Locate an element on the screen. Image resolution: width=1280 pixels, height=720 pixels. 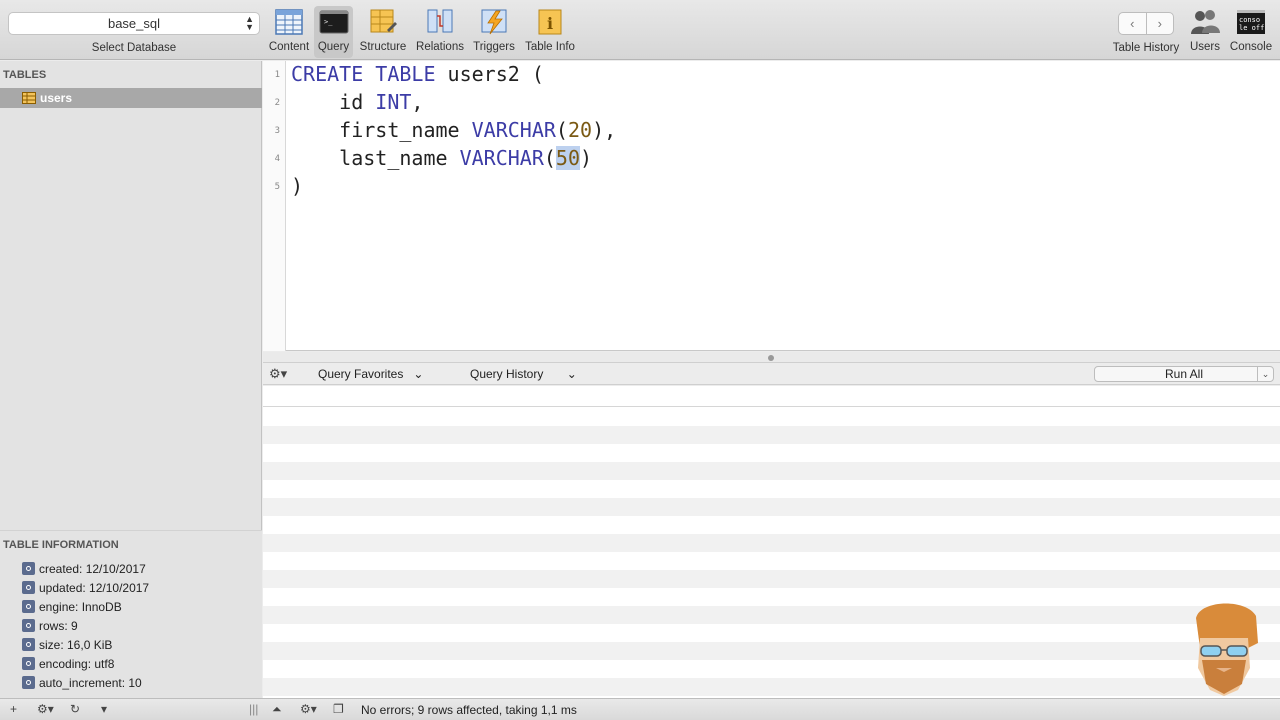
code-line: ) is located at coordinates (297, 187).